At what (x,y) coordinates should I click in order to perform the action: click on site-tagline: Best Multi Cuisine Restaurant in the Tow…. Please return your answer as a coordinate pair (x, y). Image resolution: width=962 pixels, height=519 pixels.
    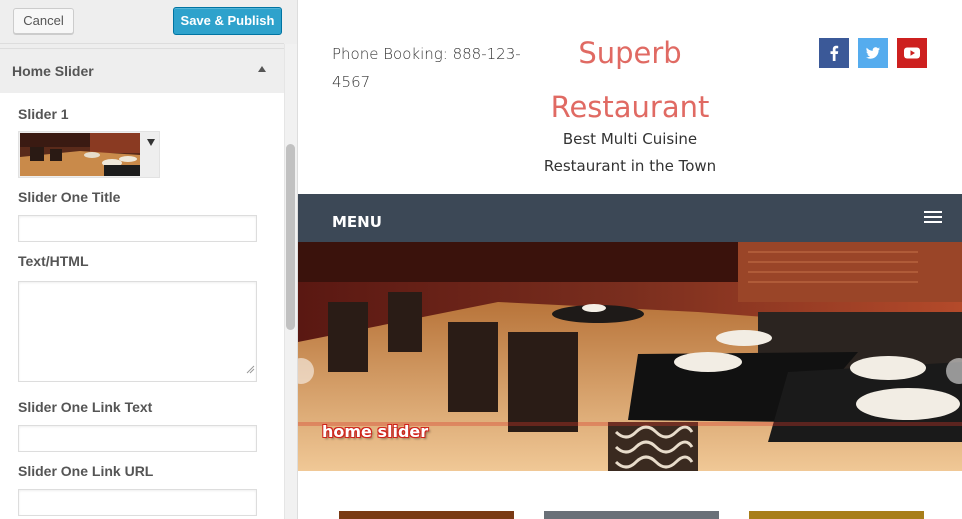
    Looking at the image, I should click on (630, 152).